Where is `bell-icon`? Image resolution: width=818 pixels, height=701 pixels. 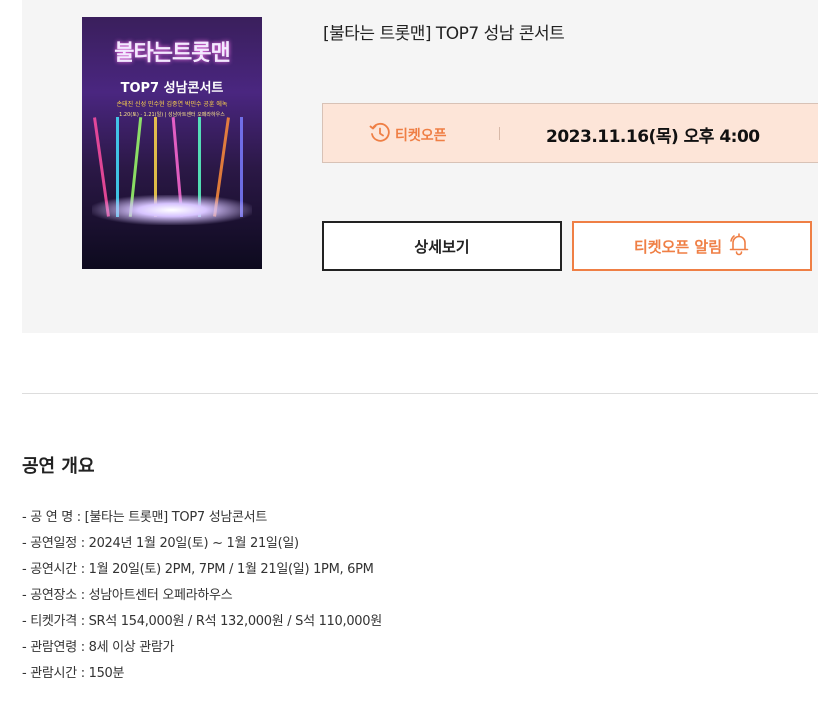
bell-icon is located at coordinates (736, 246).